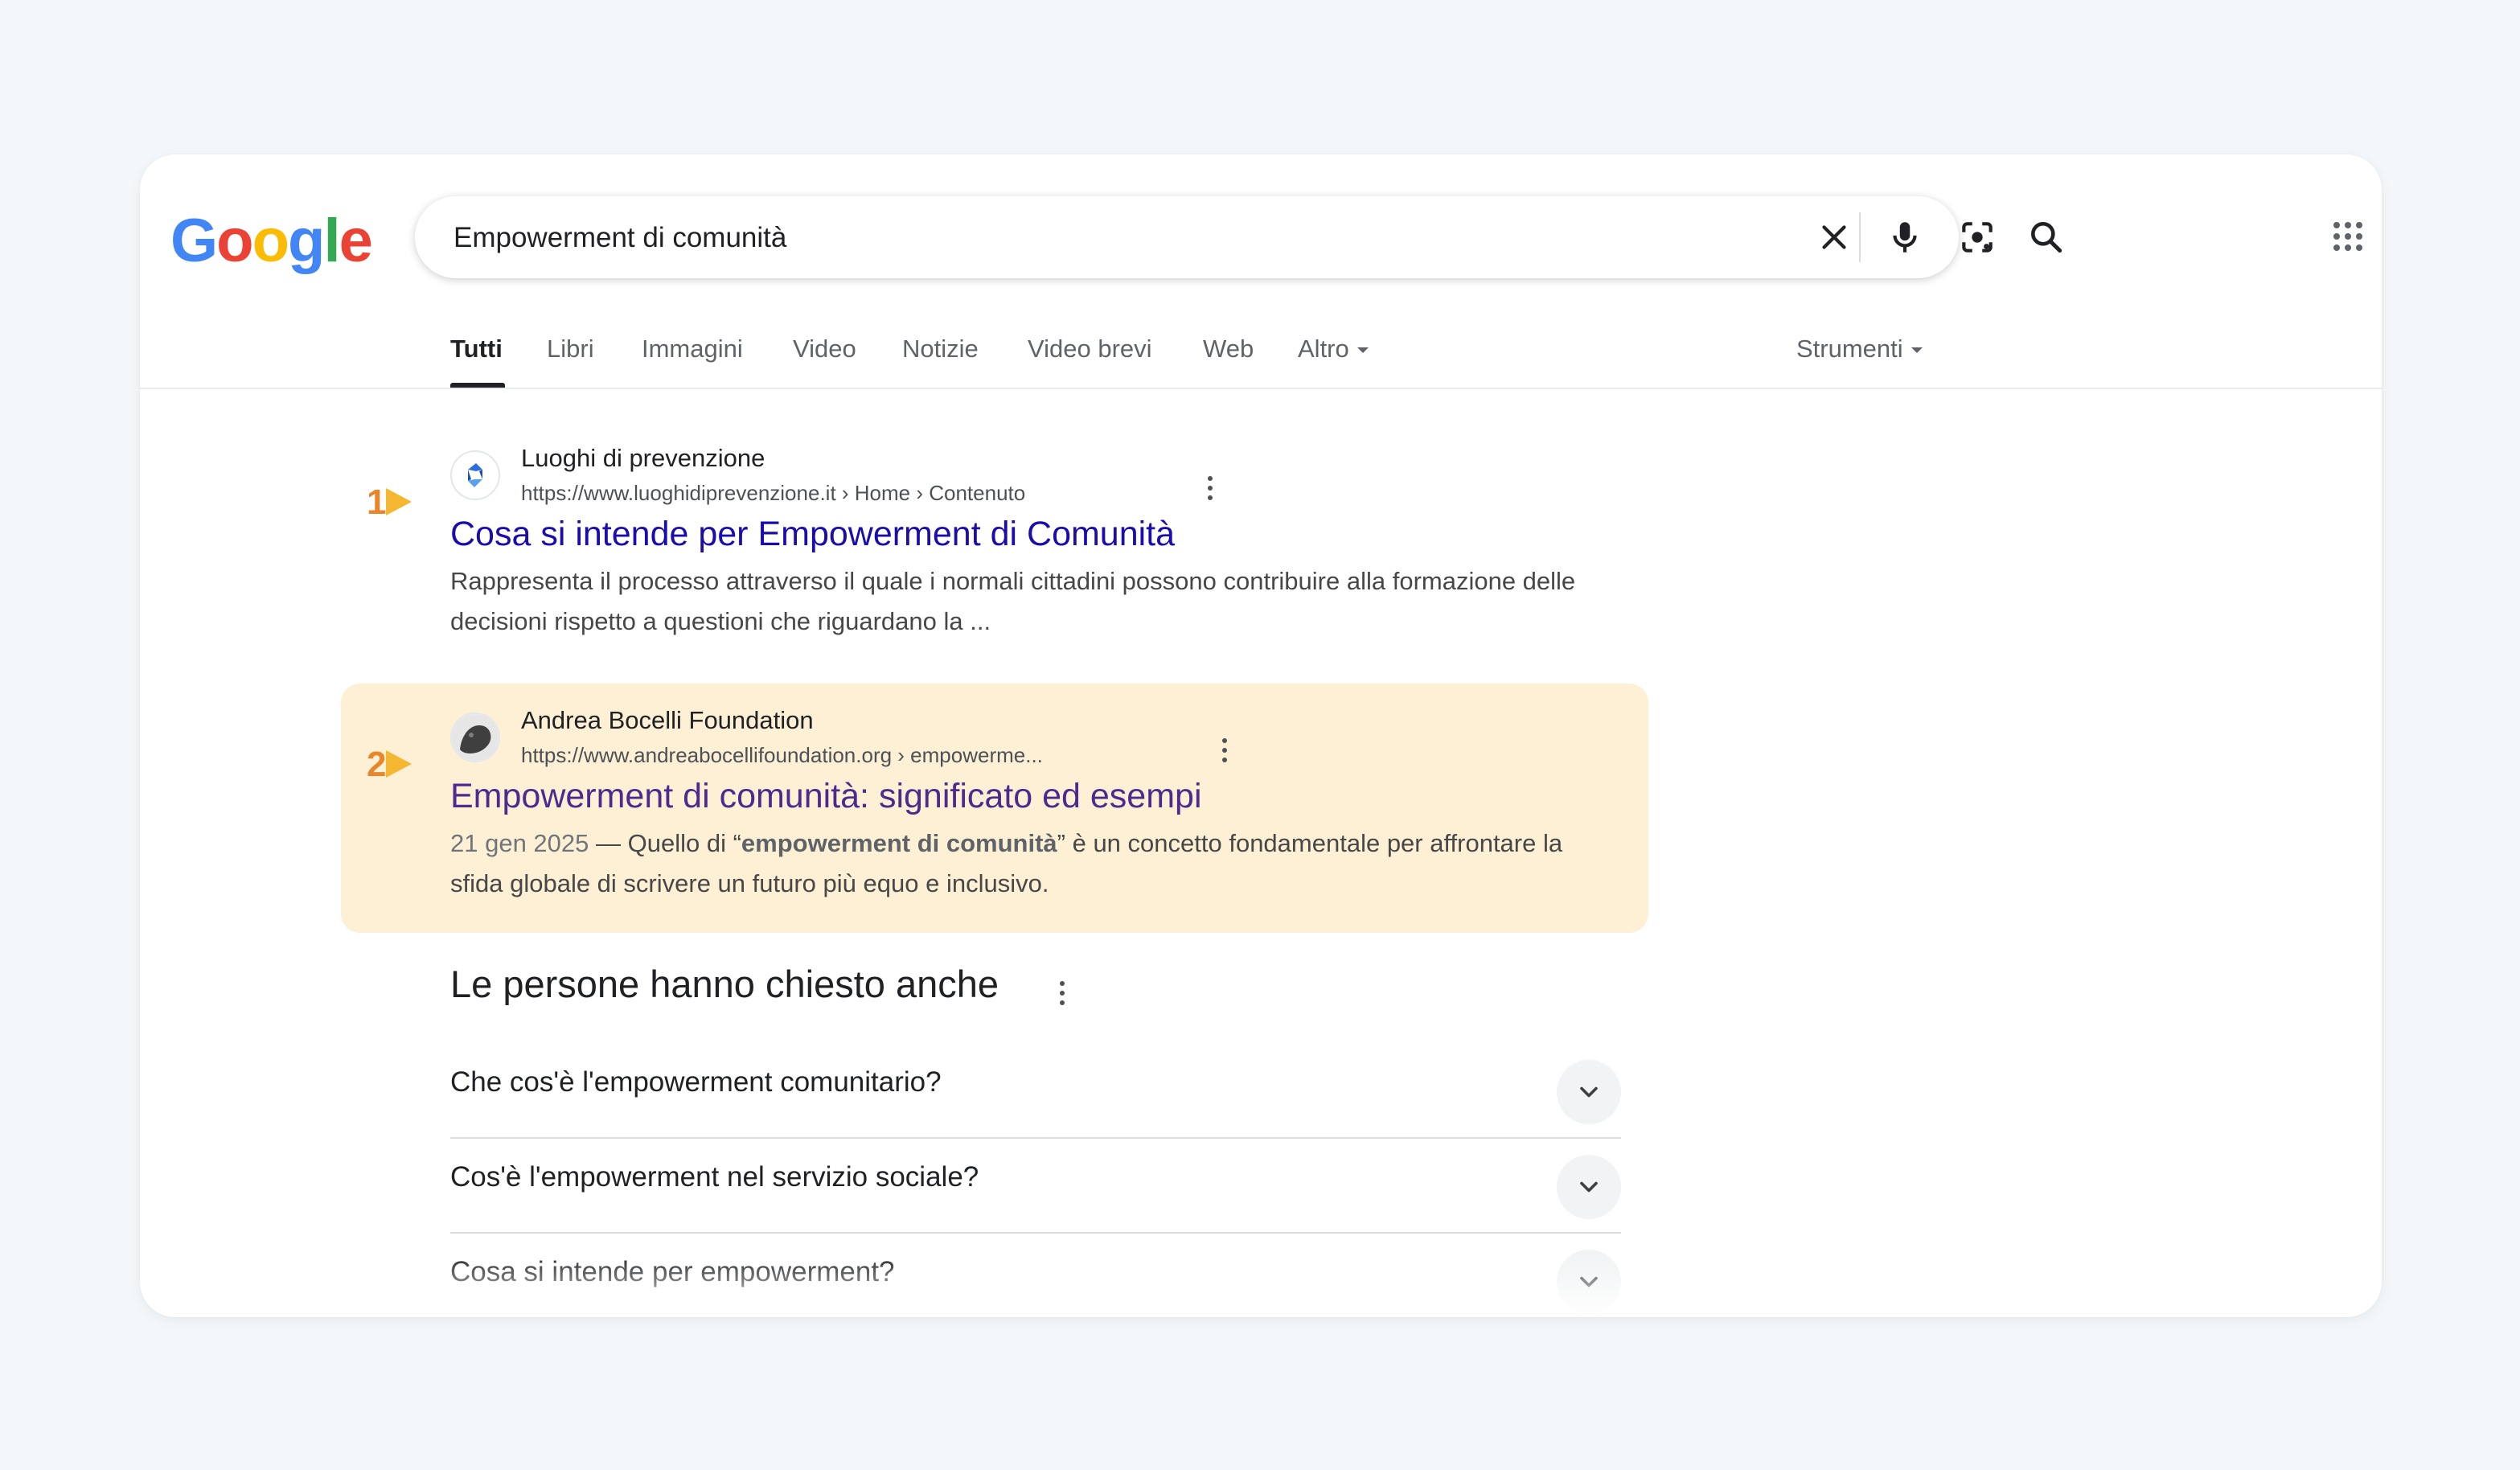 The width and height of the screenshot is (2520, 1470). What do you see at coordinates (1977, 237) in the screenshot?
I see `camera-lens-icon` at bounding box center [1977, 237].